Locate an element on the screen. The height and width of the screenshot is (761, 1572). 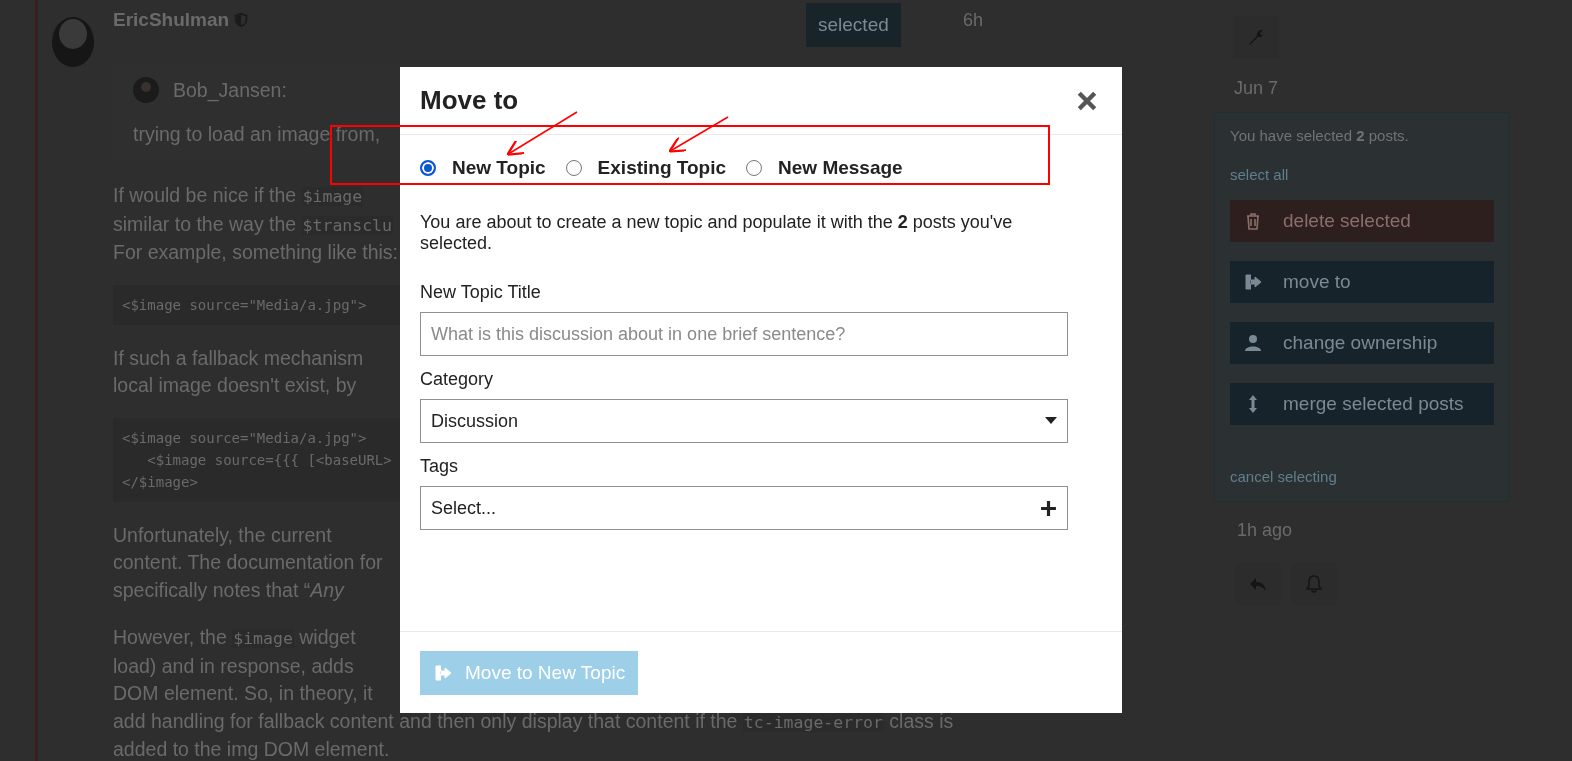
category-select: Discussion is located at coordinates (744, 421).